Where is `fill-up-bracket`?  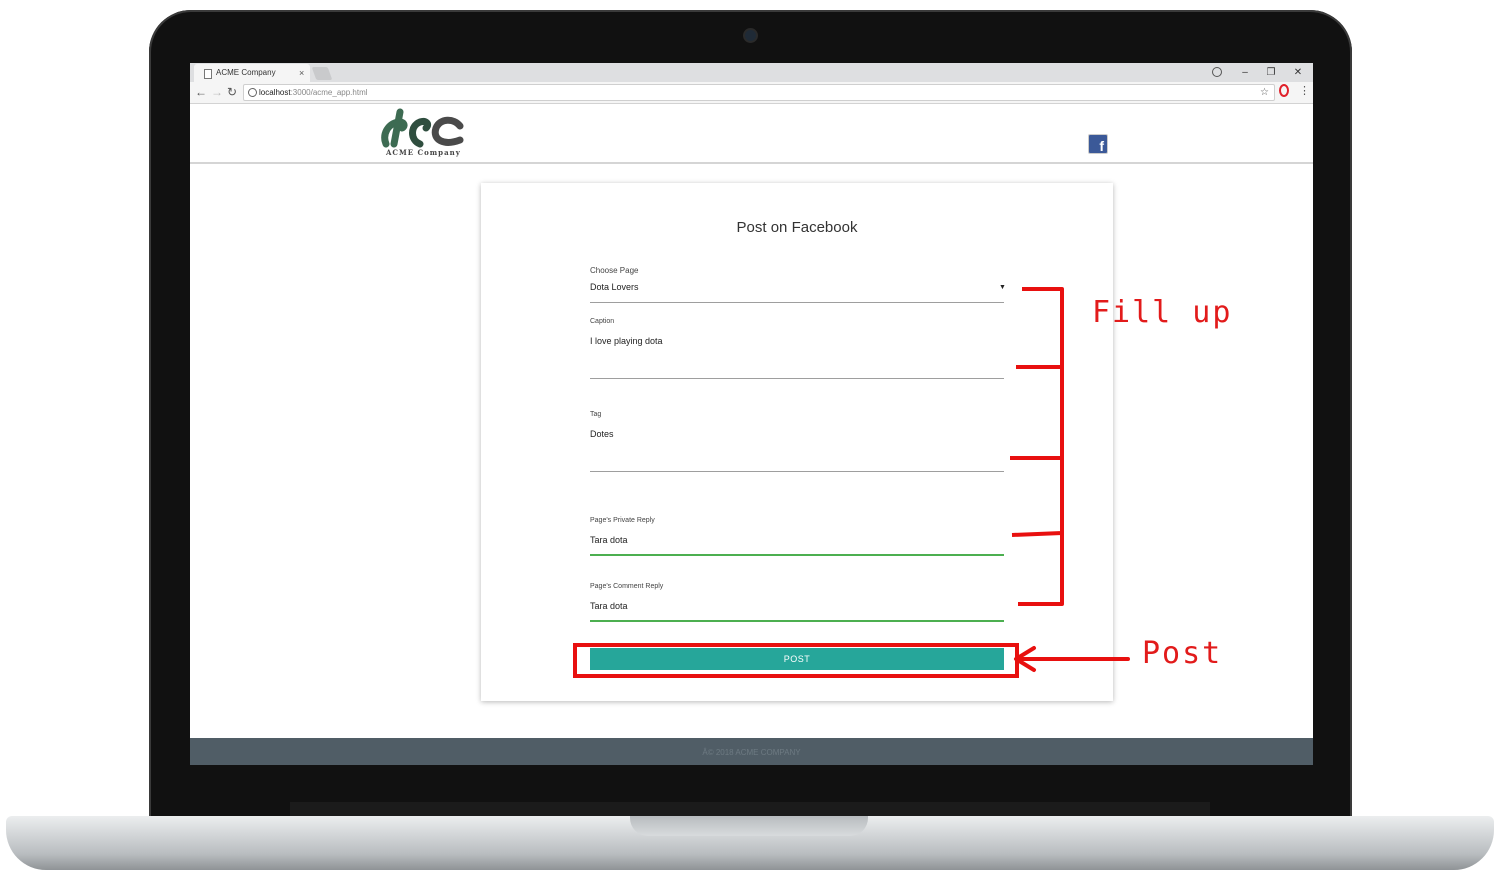
fill-up-bracket is located at coordinates (1037, 446).